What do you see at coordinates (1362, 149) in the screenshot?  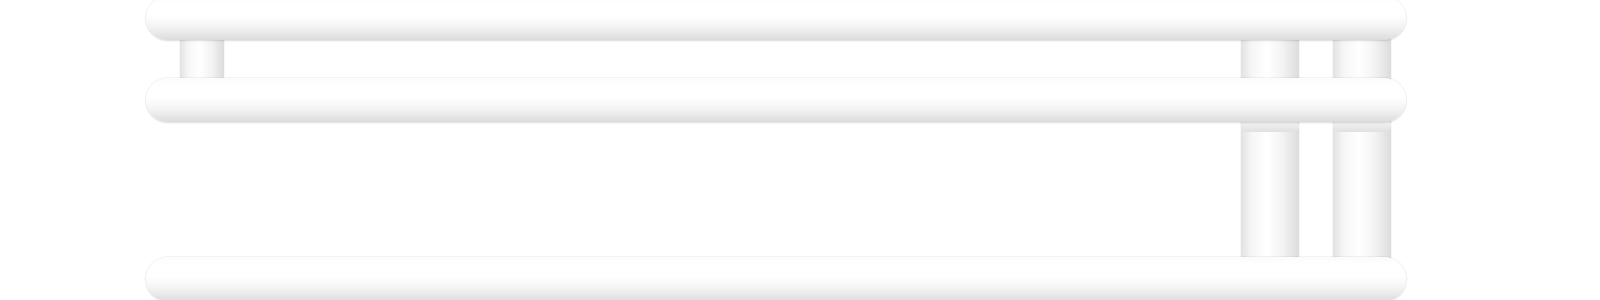 I see `right-vertical-pipe-outer` at bounding box center [1362, 149].